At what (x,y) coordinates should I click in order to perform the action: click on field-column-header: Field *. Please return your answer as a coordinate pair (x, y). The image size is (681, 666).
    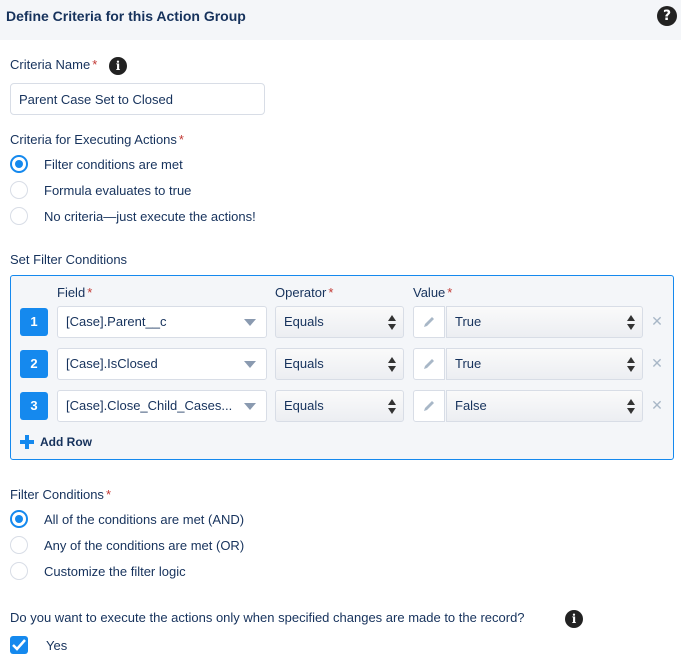
    Looking at the image, I should click on (75, 292).